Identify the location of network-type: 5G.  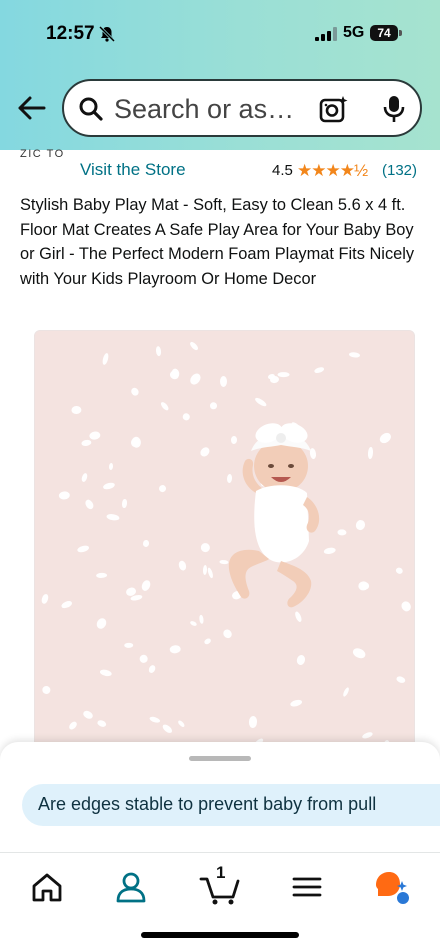
(354, 32).